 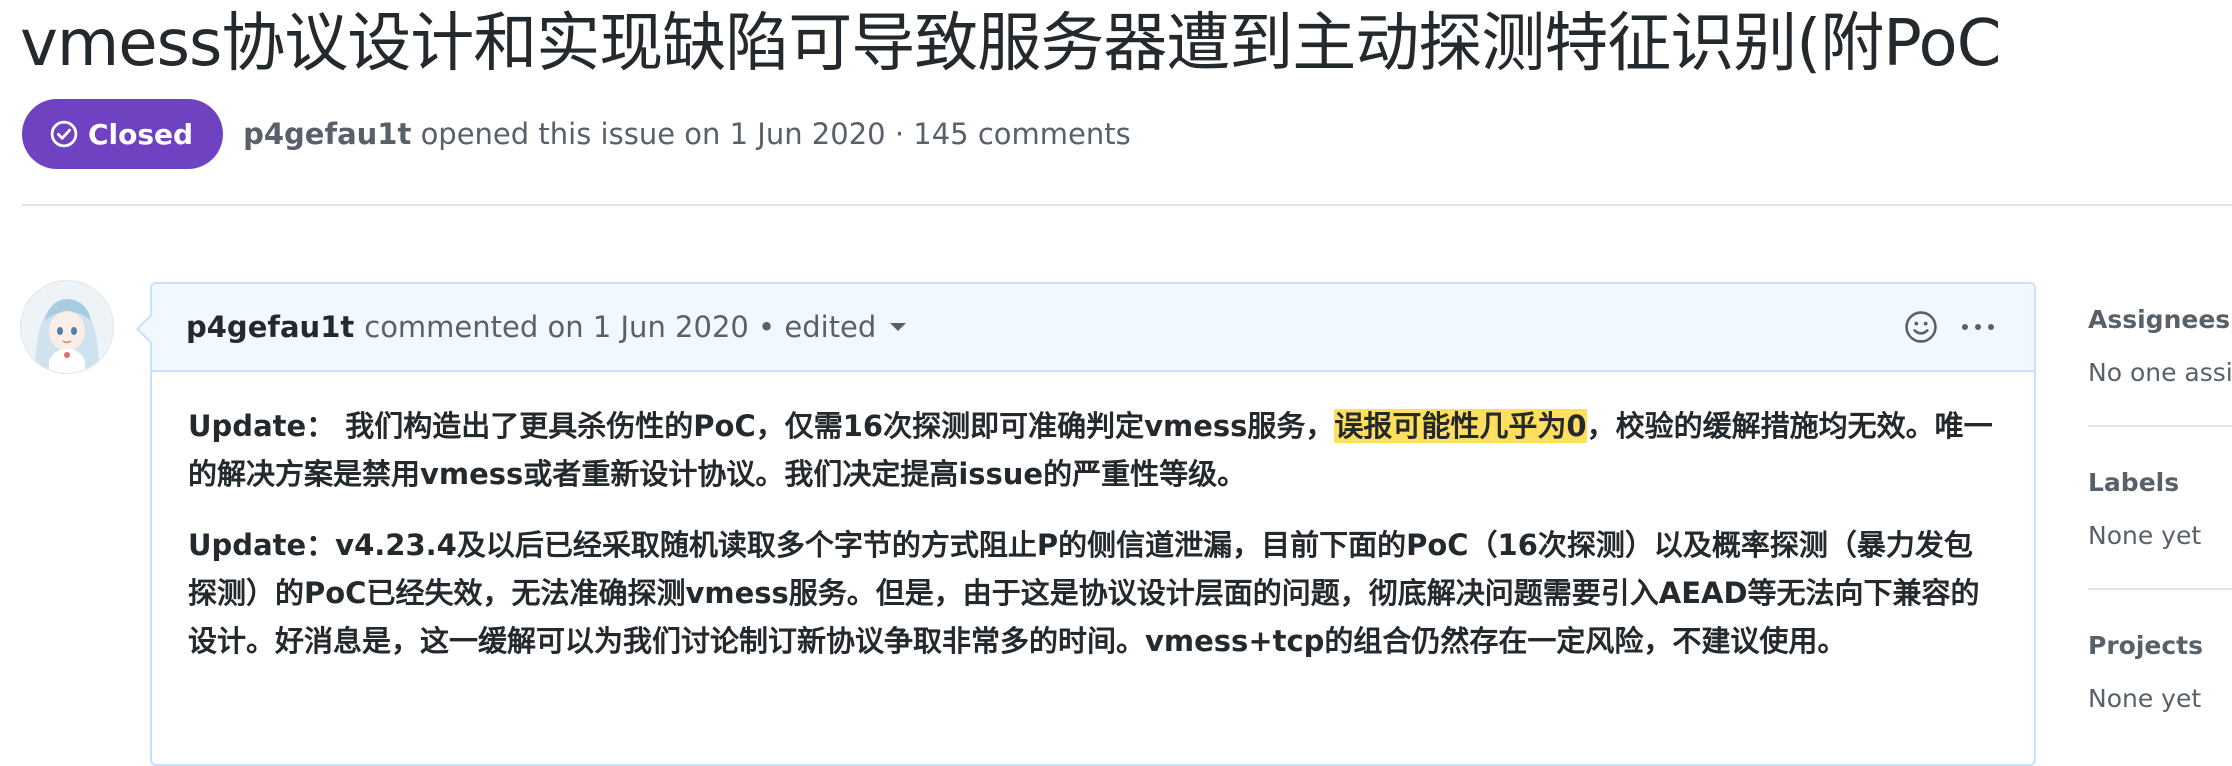 I want to click on issue-title: vmess协议设计和实现缺陷可导致服务器遭到主动探测特征识别(附PoC, so click(x=1010, y=44).